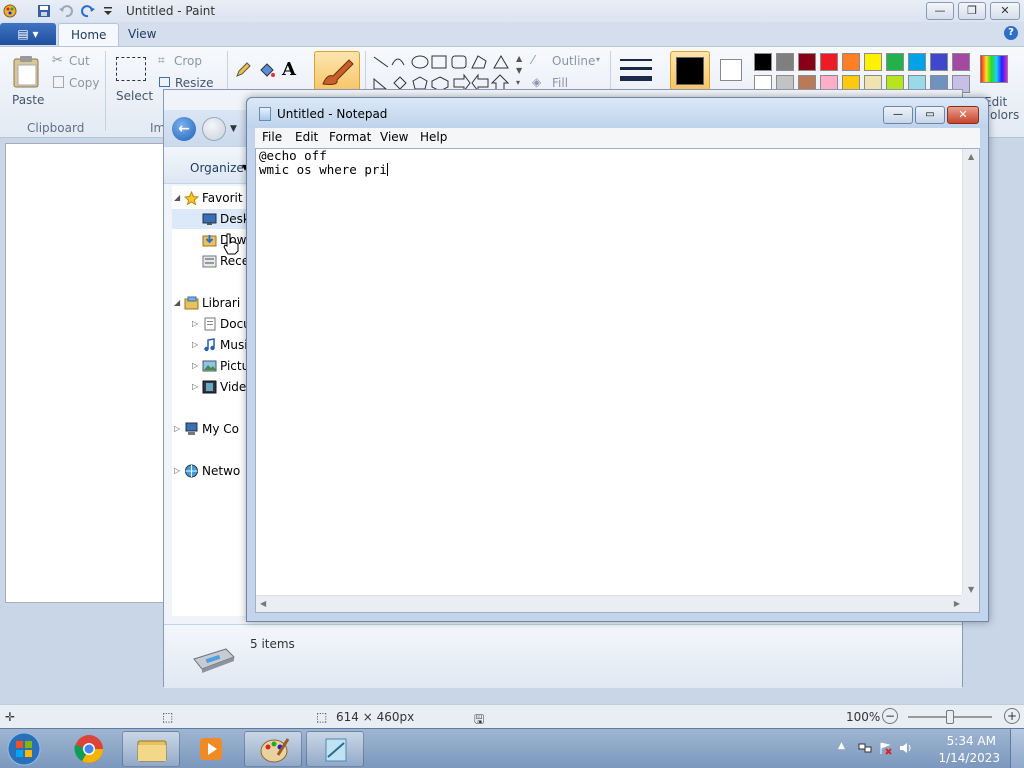  Describe the element at coordinates (443, 73) in the screenshot. I see `shapes-gallery` at that location.